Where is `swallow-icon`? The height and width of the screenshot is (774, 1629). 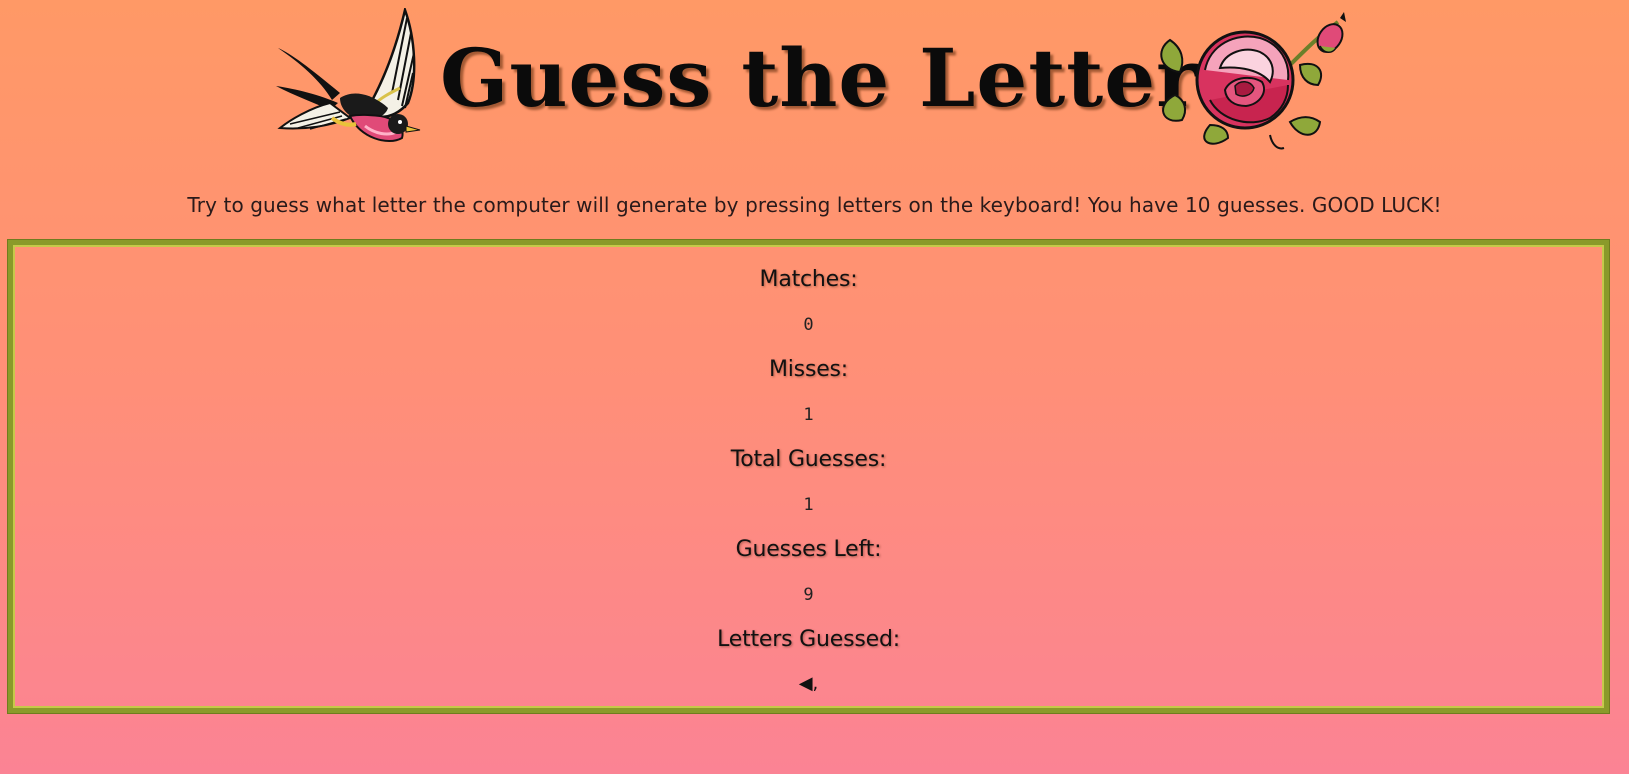
swallow-icon is located at coordinates (348, 75).